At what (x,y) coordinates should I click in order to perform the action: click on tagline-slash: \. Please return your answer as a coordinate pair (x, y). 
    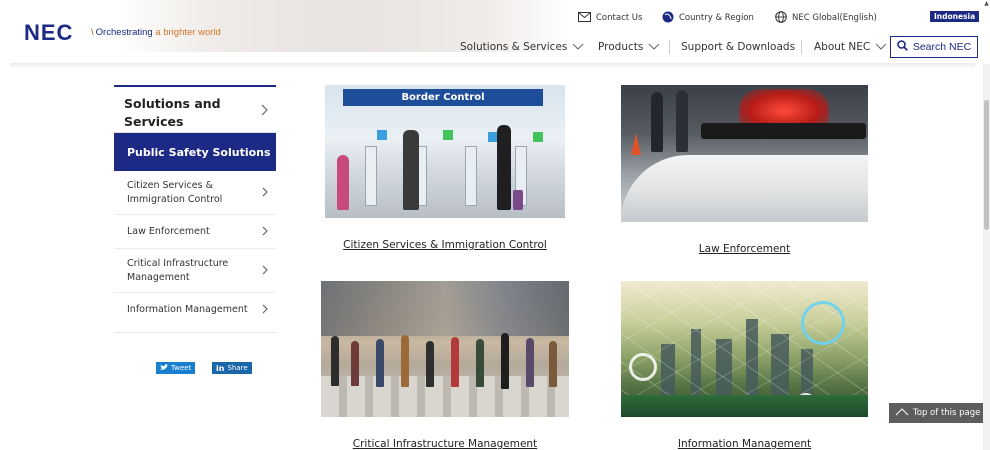
    Looking at the image, I should click on (92, 32).